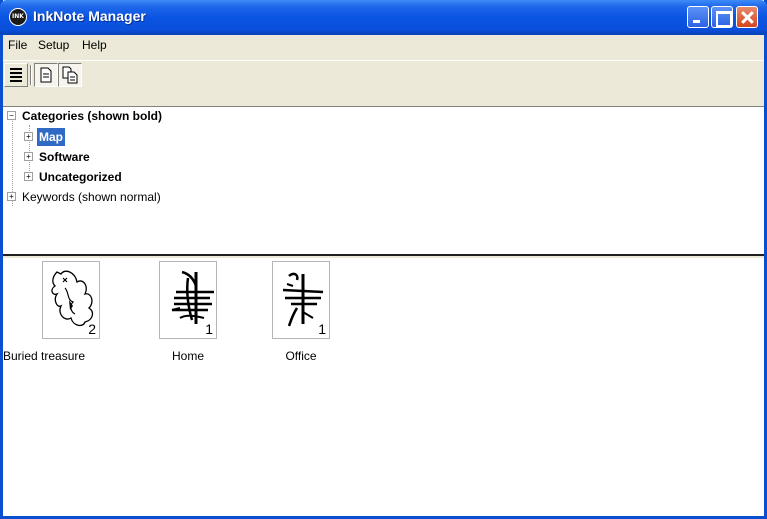  I want to click on single-page-icon, so click(46, 75).